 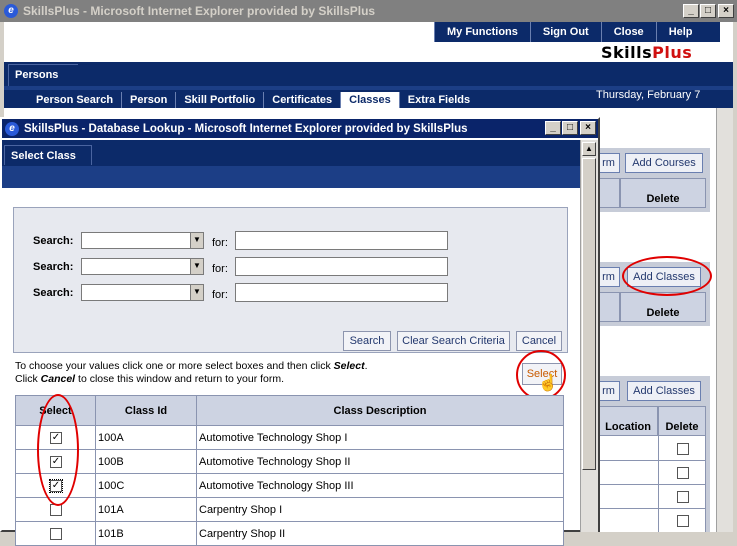 I want to click on class-id-cell: 100B, so click(x=146, y=461).